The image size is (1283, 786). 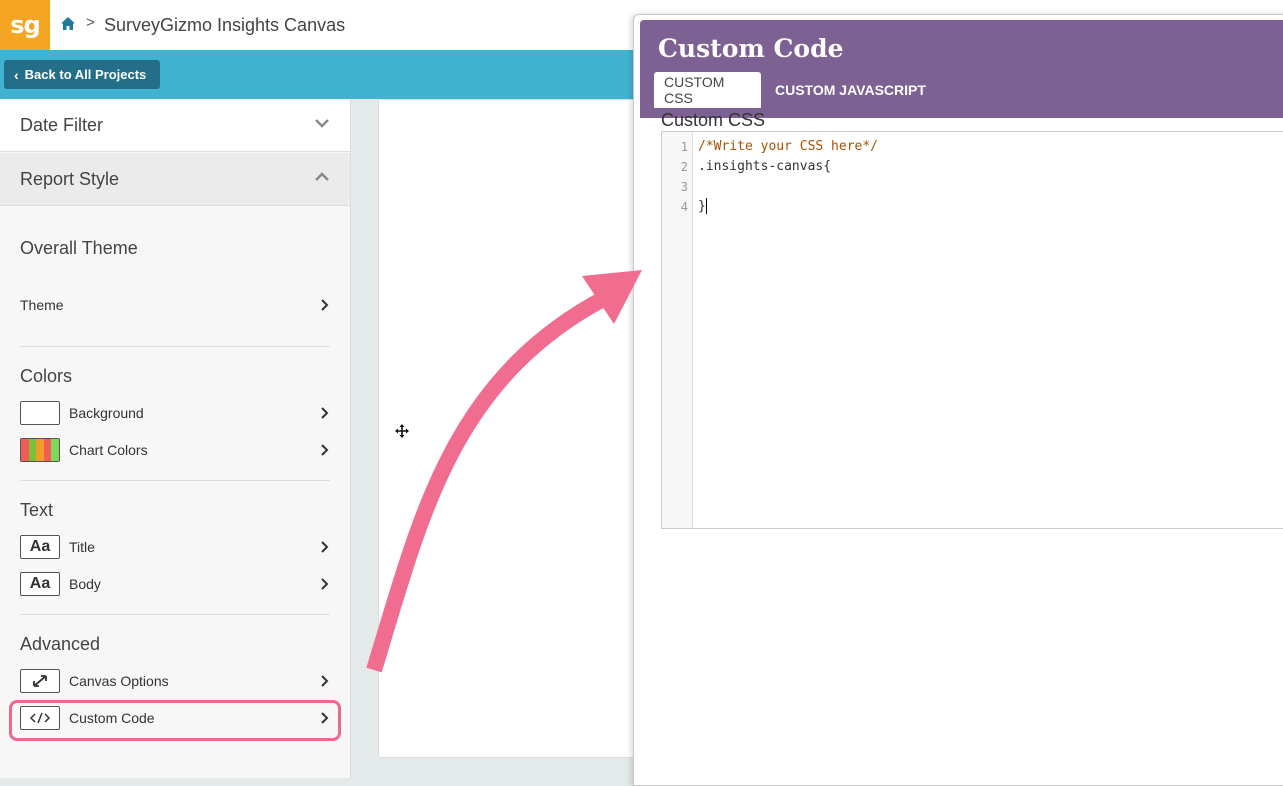 I want to click on chart-colors-label: Chart Colors, so click(x=108, y=450).